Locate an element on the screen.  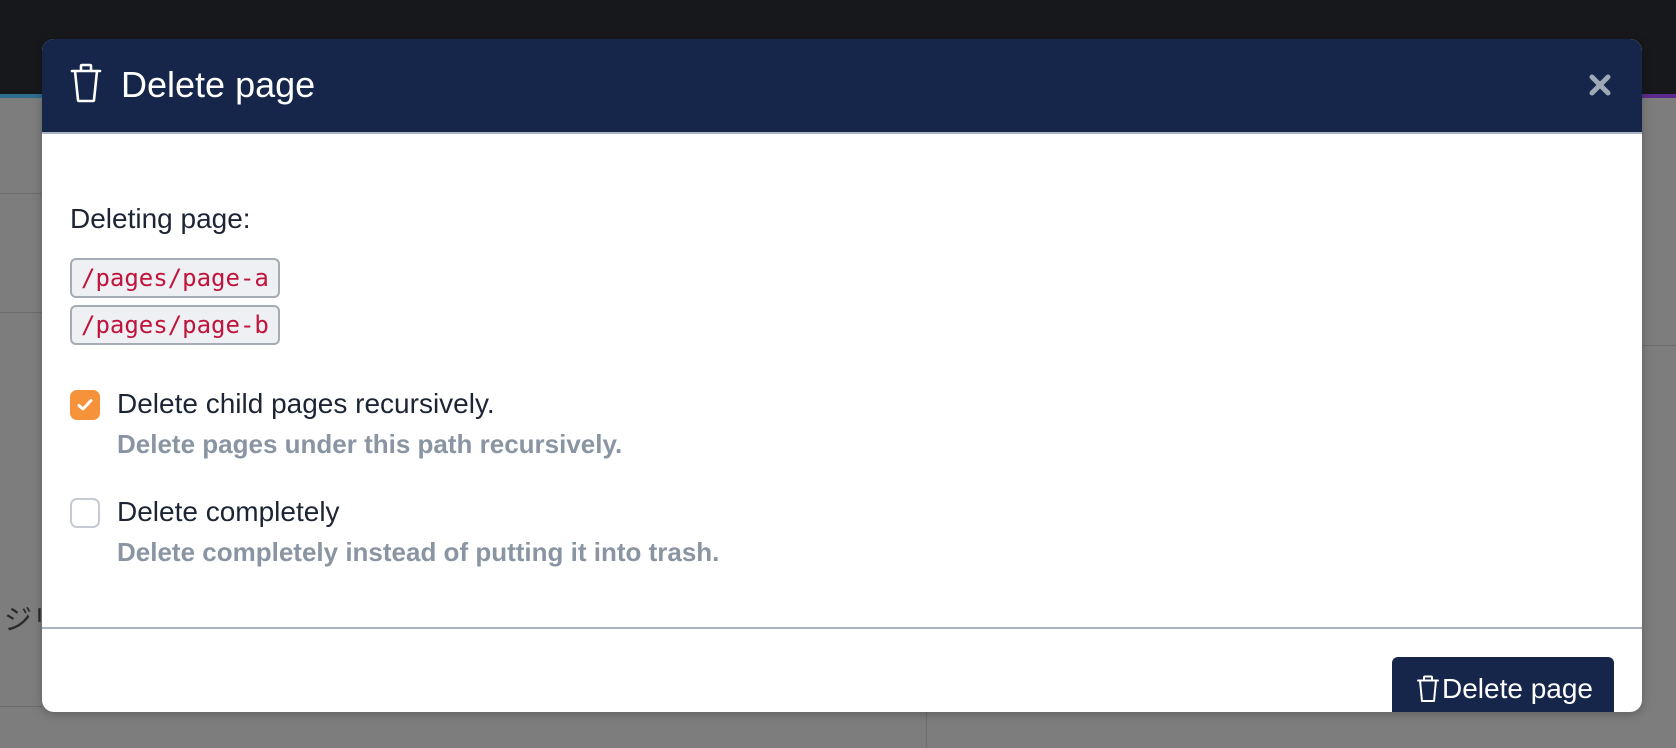
delete-completely-label: Delete completely is located at coordinates (228, 512).